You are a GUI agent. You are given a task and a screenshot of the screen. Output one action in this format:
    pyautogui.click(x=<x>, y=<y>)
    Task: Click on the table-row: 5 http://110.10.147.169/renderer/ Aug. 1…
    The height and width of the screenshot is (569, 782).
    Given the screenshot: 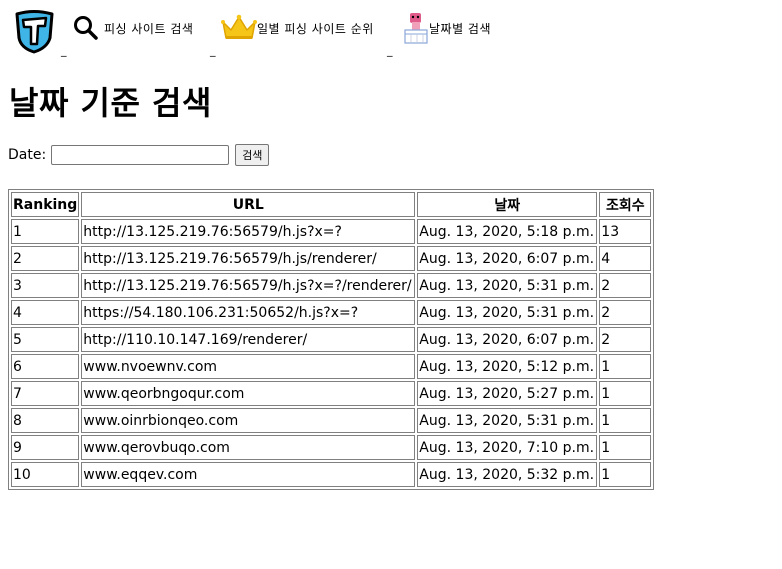 What is the action you would take?
    pyautogui.click(x=331, y=339)
    